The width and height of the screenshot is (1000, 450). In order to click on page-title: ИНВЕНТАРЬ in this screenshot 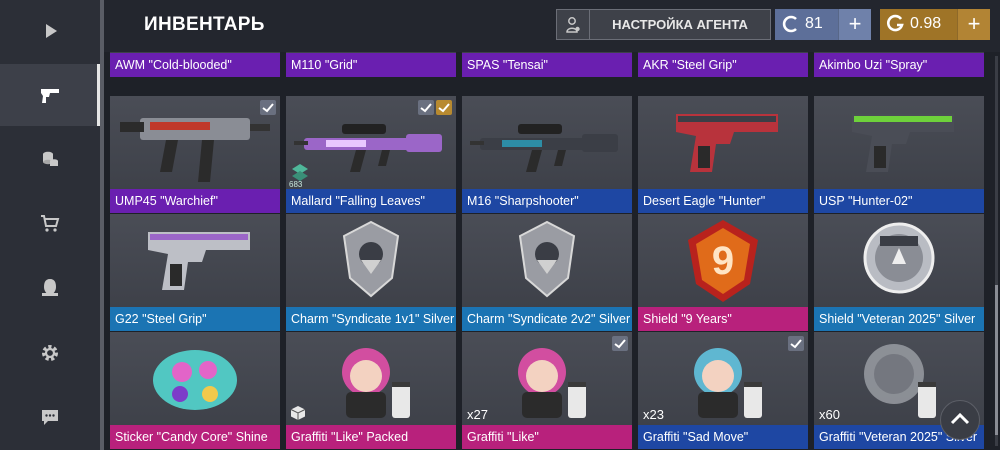, I will do `click(204, 24)`.